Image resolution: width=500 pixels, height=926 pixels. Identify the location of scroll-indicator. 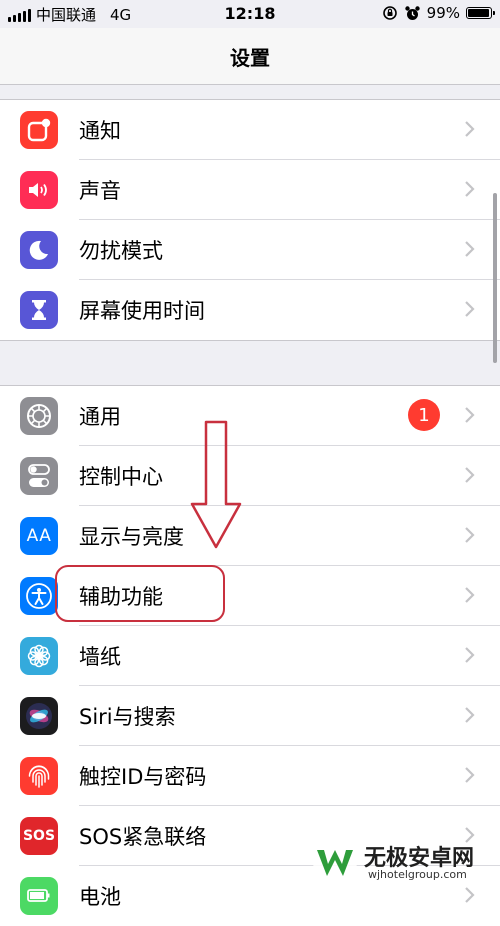
(495, 278).